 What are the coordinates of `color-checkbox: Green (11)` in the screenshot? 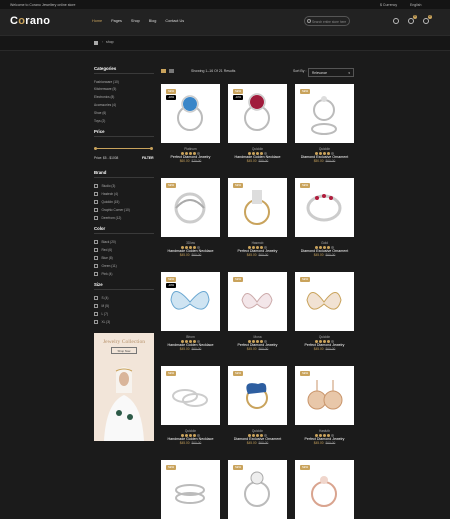 It's located at (105, 266).